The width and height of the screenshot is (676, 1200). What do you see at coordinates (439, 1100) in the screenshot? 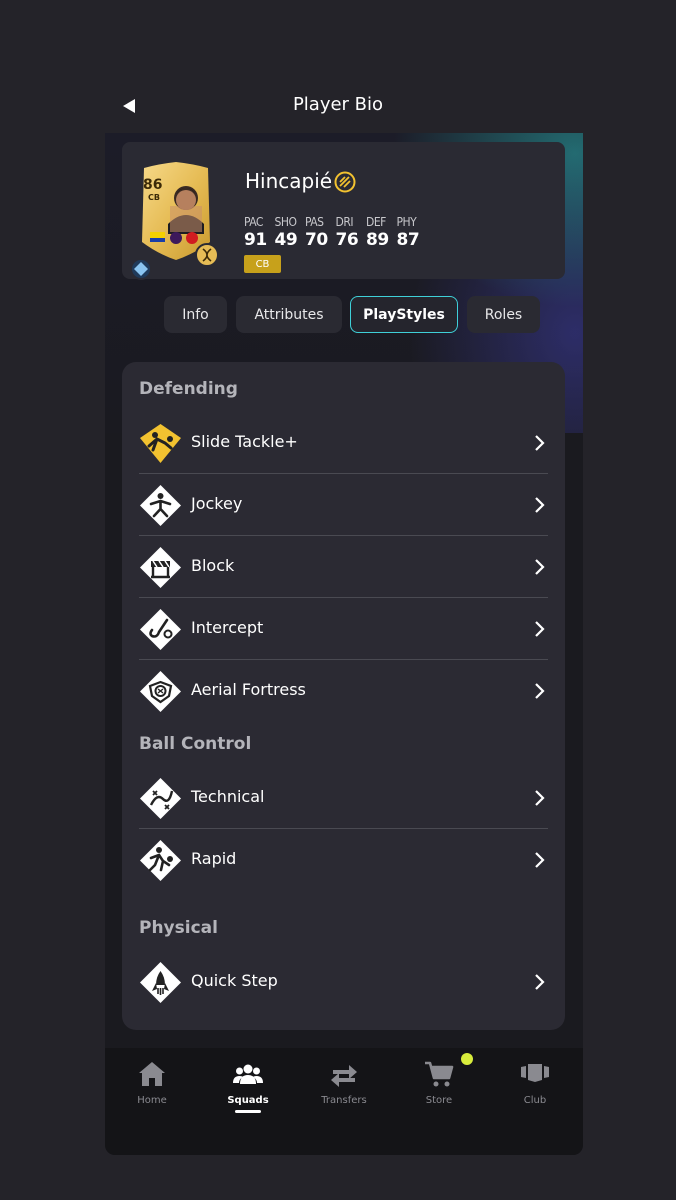
I see `nav-label: Store` at bounding box center [439, 1100].